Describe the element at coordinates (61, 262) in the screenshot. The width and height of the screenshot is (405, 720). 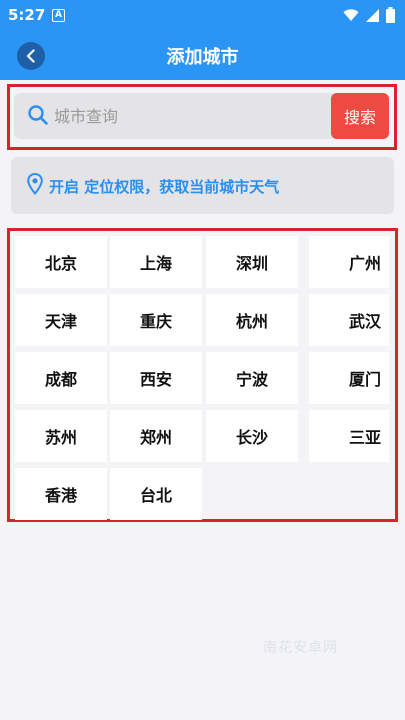
I see `city-beijing: 北京` at that location.